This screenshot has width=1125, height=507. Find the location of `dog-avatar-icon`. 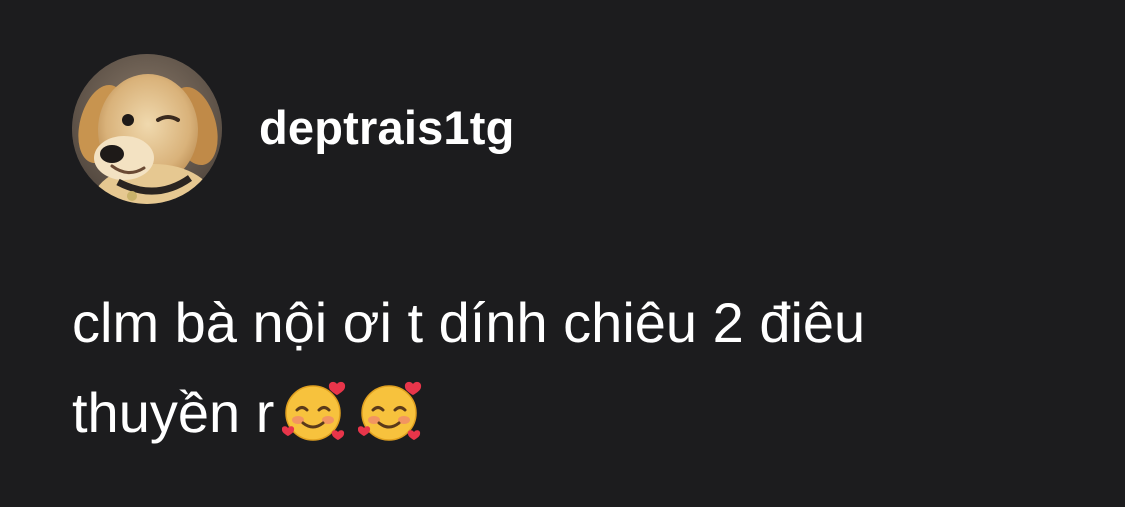

dog-avatar-icon is located at coordinates (147, 129).